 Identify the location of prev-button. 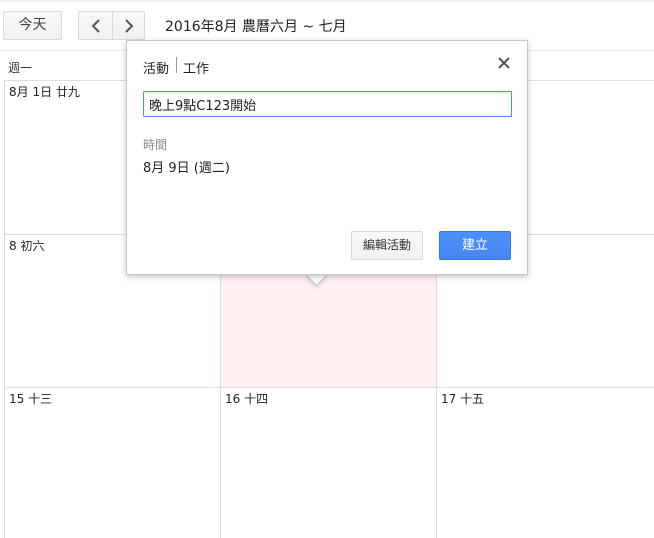
(96, 25).